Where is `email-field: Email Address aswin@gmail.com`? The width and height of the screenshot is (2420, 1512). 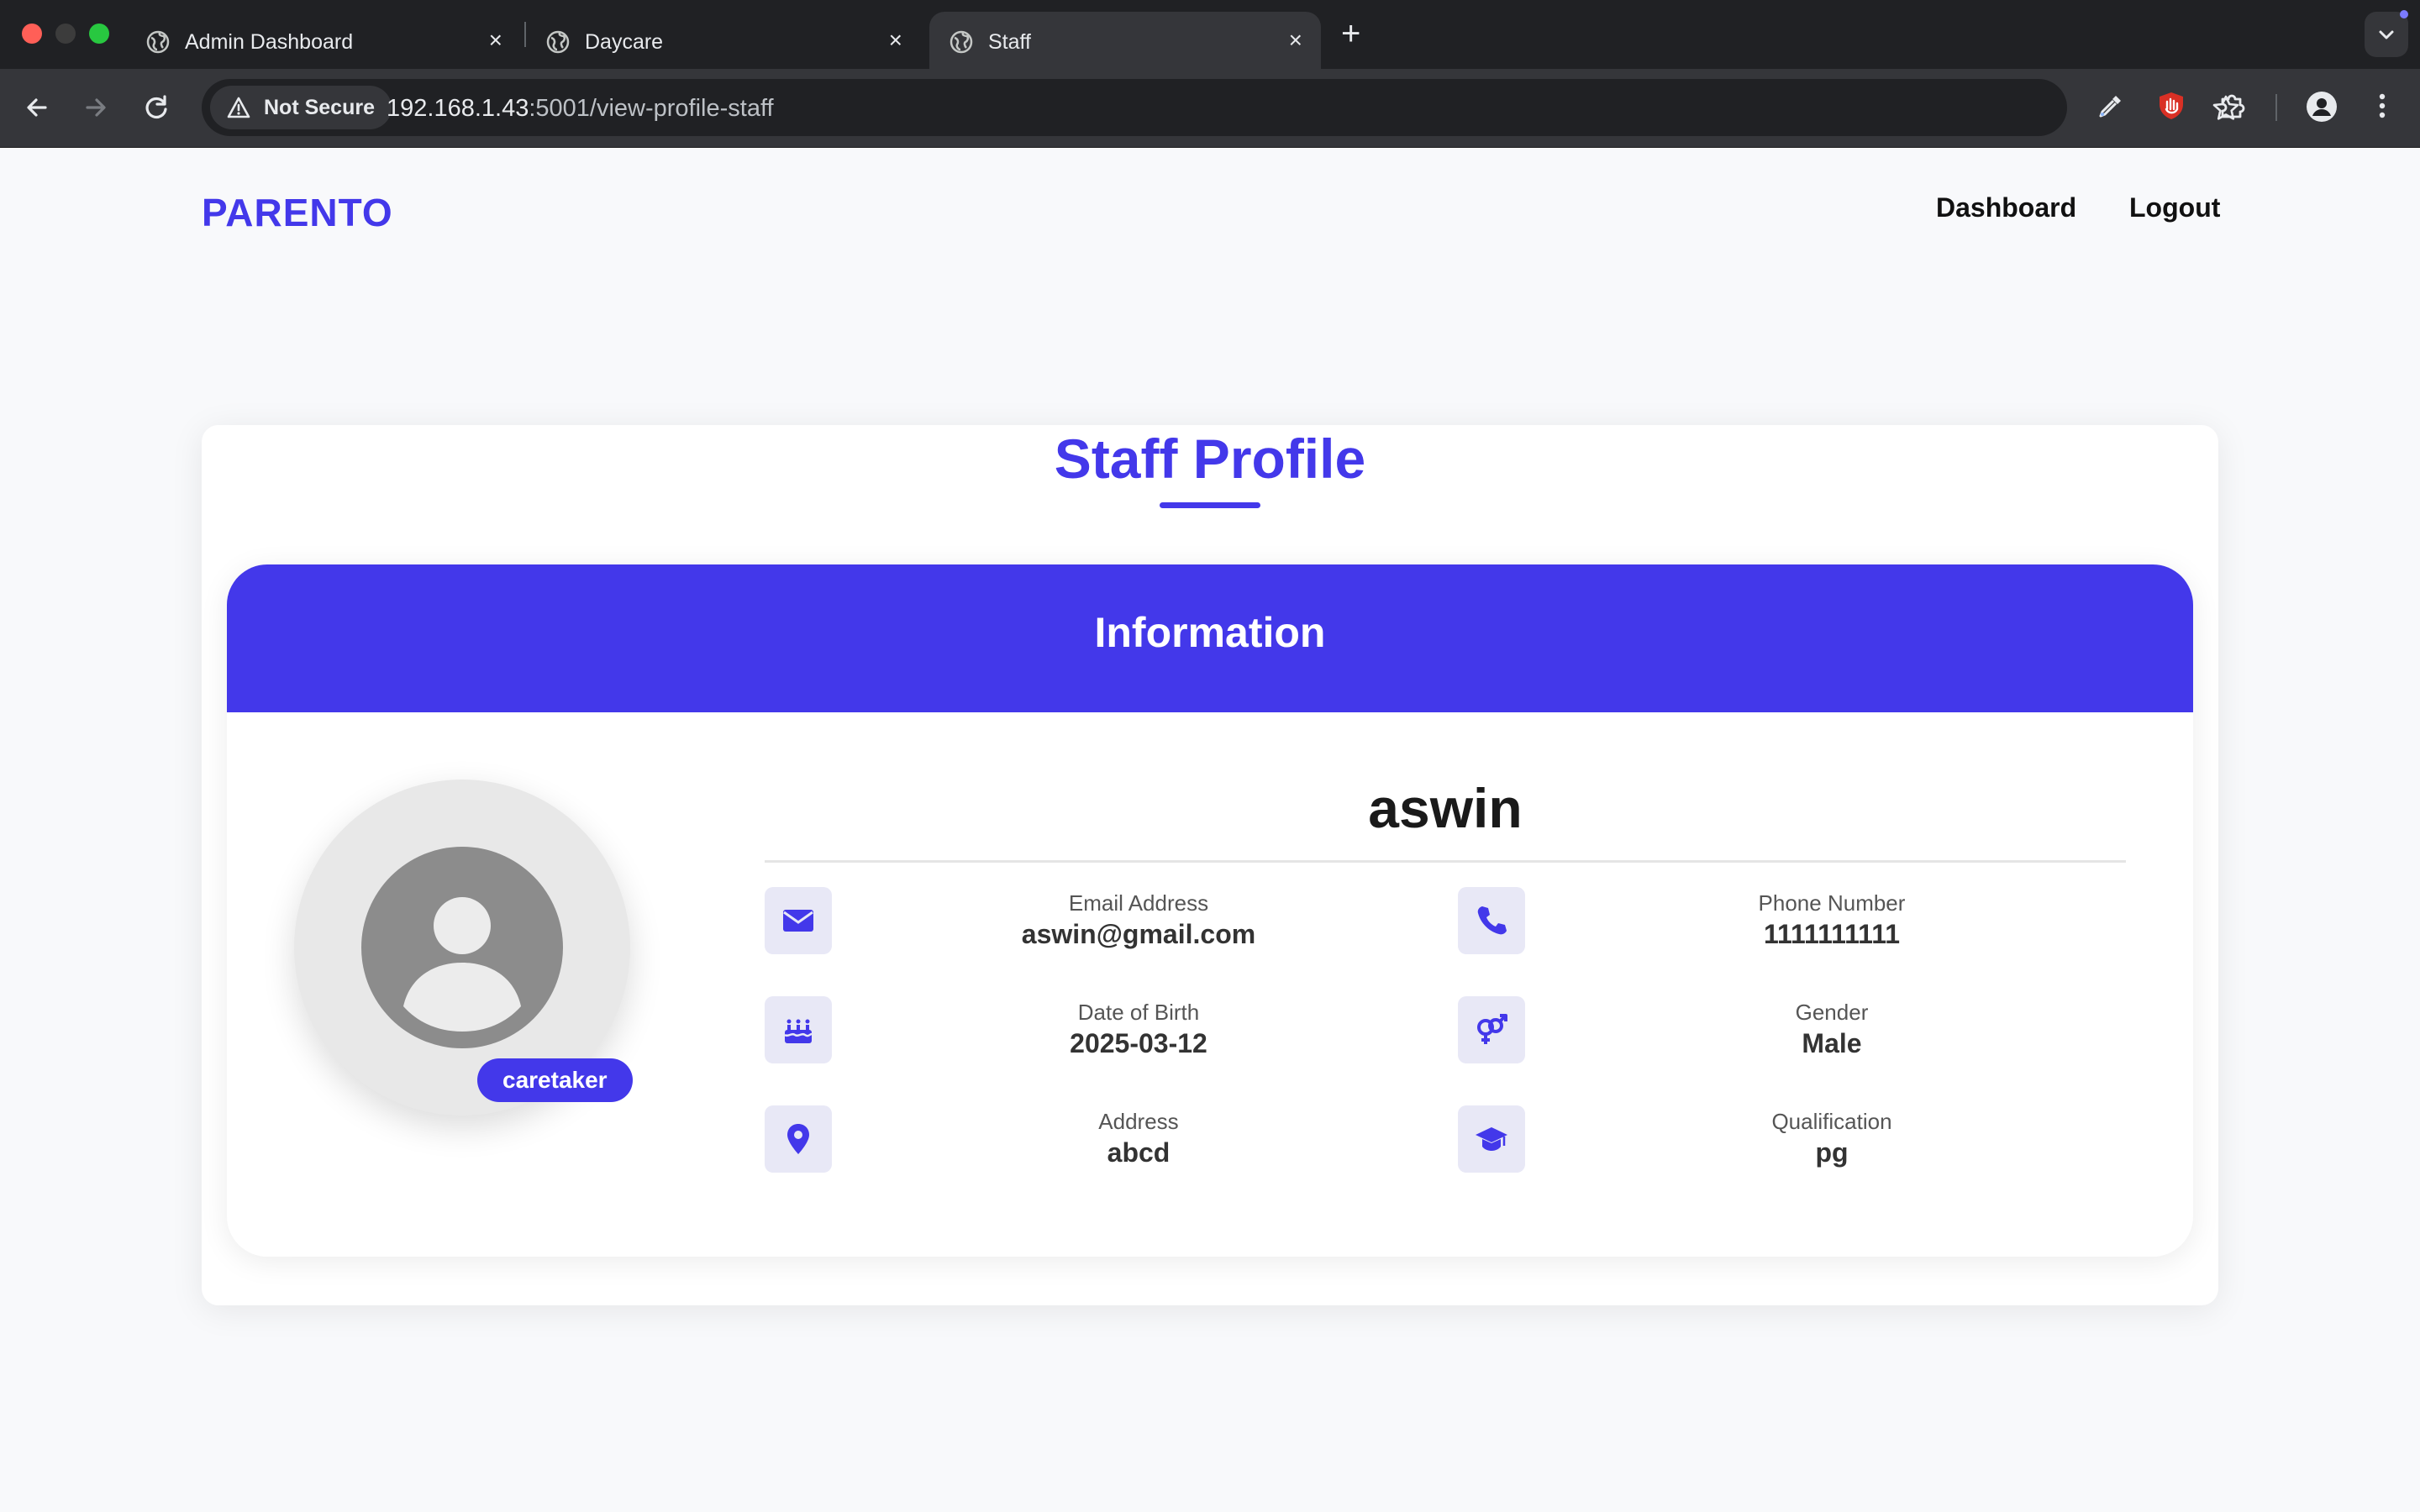
email-field: Email Address aswin@gmail.com is located at coordinates (1105, 920).